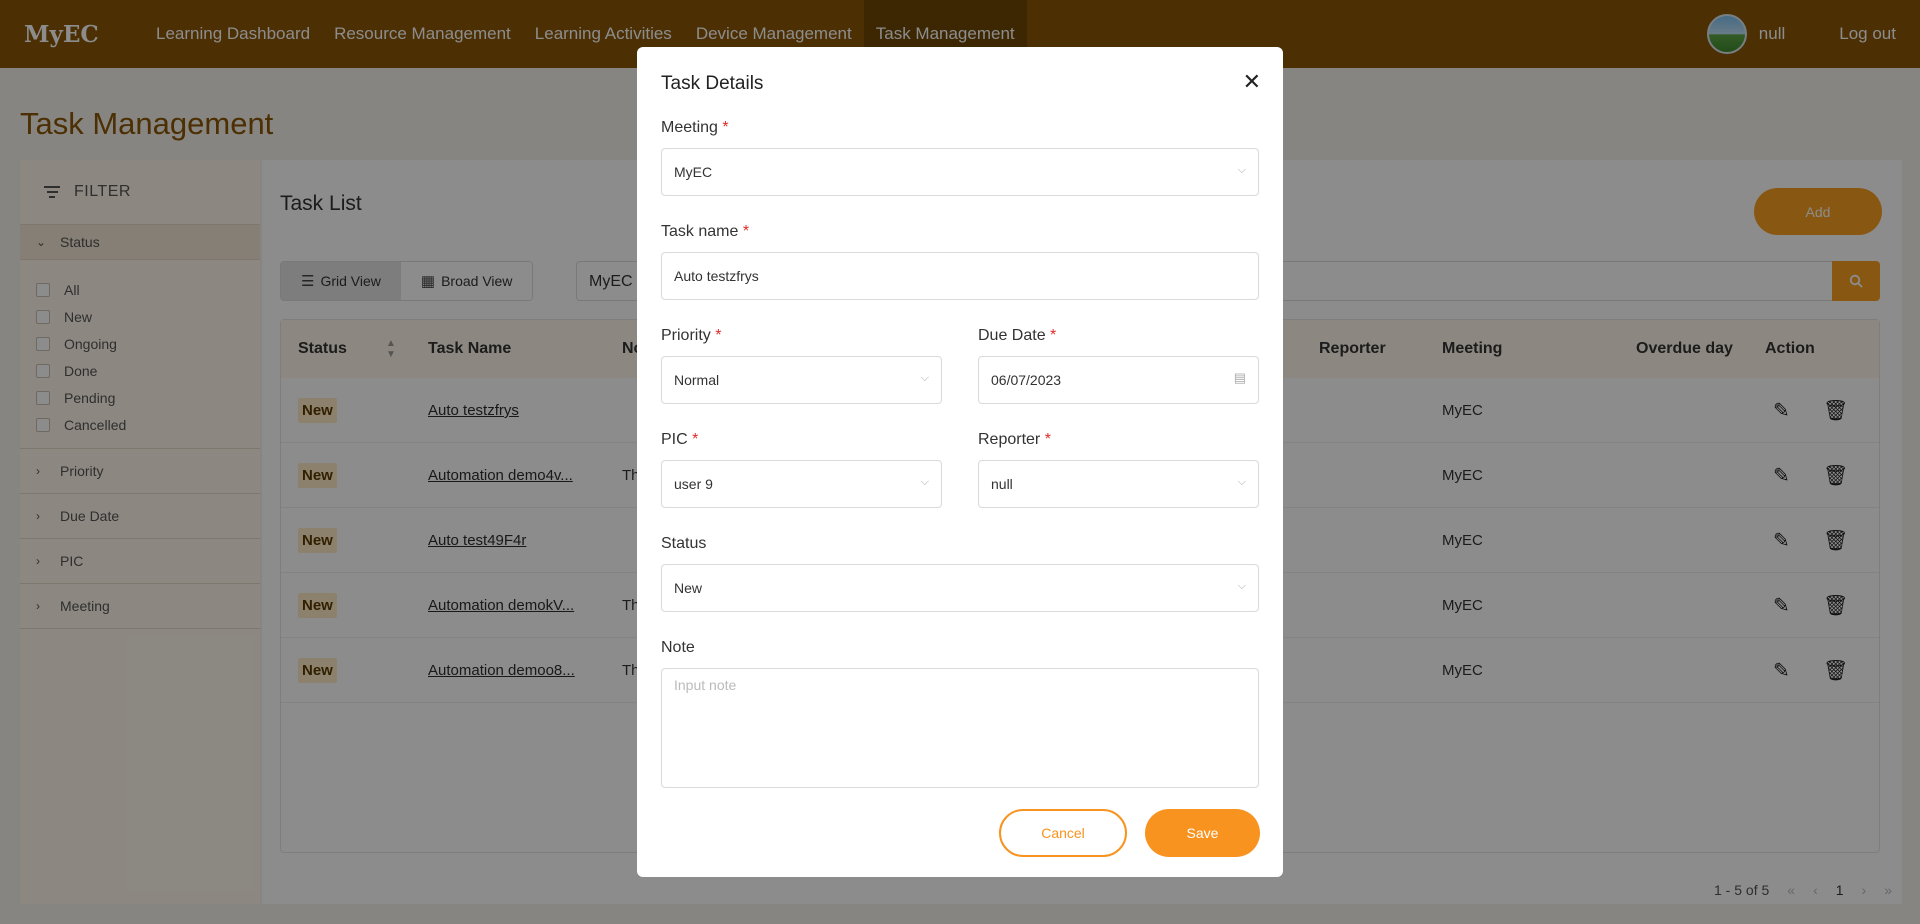 This screenshot has width=1920, height=924. Describe the element at coordinates (1118, 484) in the screenshot. I see `reporter-select: null ⌵` at that location.